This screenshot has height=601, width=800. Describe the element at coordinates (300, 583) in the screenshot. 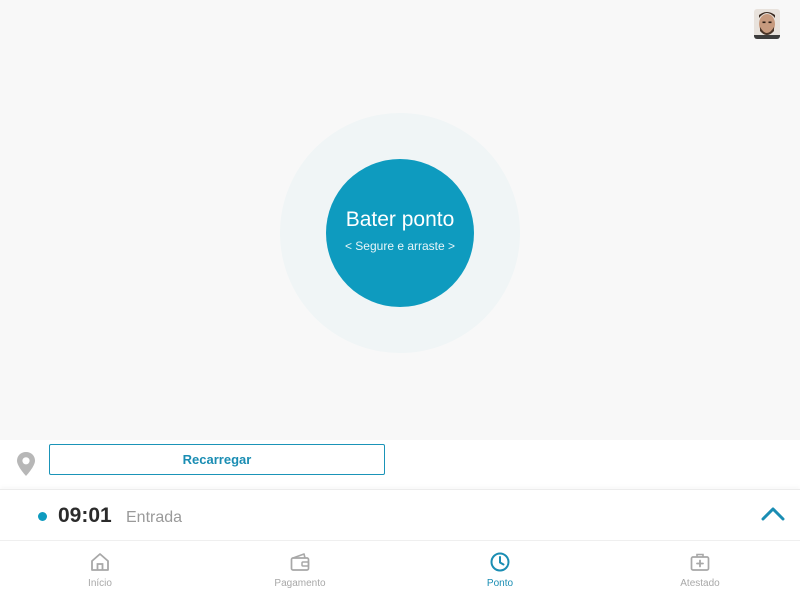

I see `nav-label-pagamento: Pagamento` at that location.